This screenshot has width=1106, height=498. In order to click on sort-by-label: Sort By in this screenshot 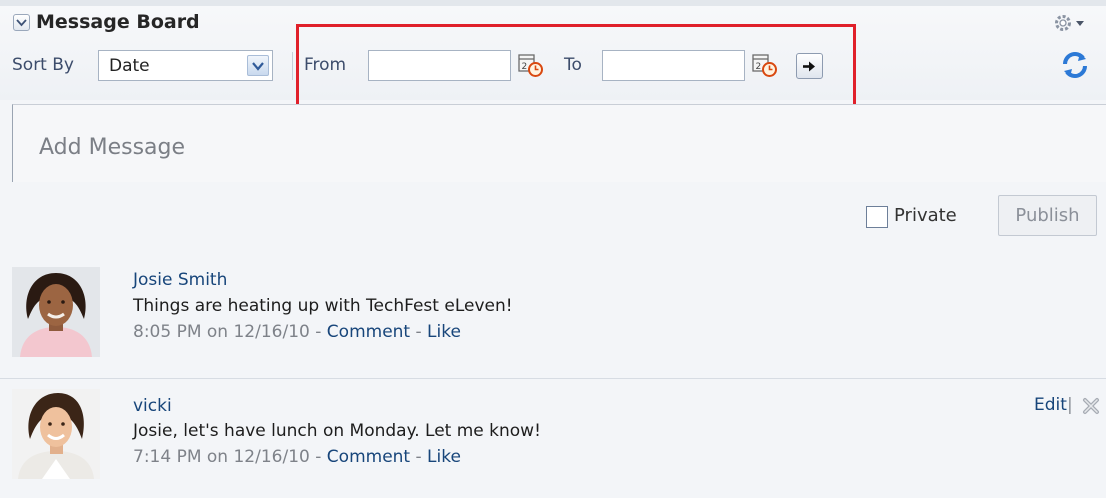, I will do `click(43, 65)`.